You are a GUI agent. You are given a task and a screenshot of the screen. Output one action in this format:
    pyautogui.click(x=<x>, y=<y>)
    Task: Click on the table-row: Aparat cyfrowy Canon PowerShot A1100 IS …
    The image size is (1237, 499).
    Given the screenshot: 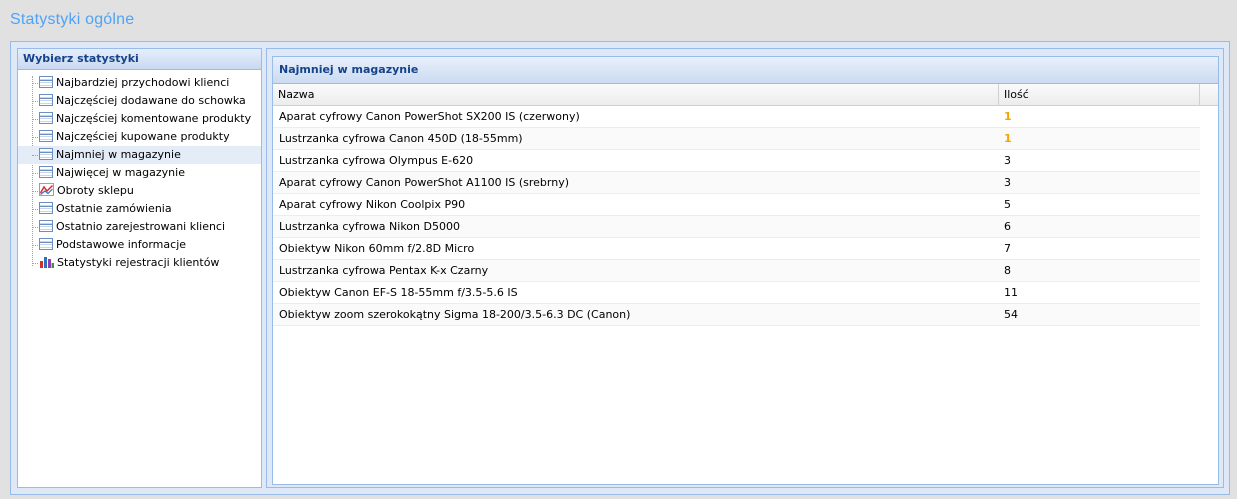 What is the action you would take?
    pyautogui.click(x=736, y=183)
    